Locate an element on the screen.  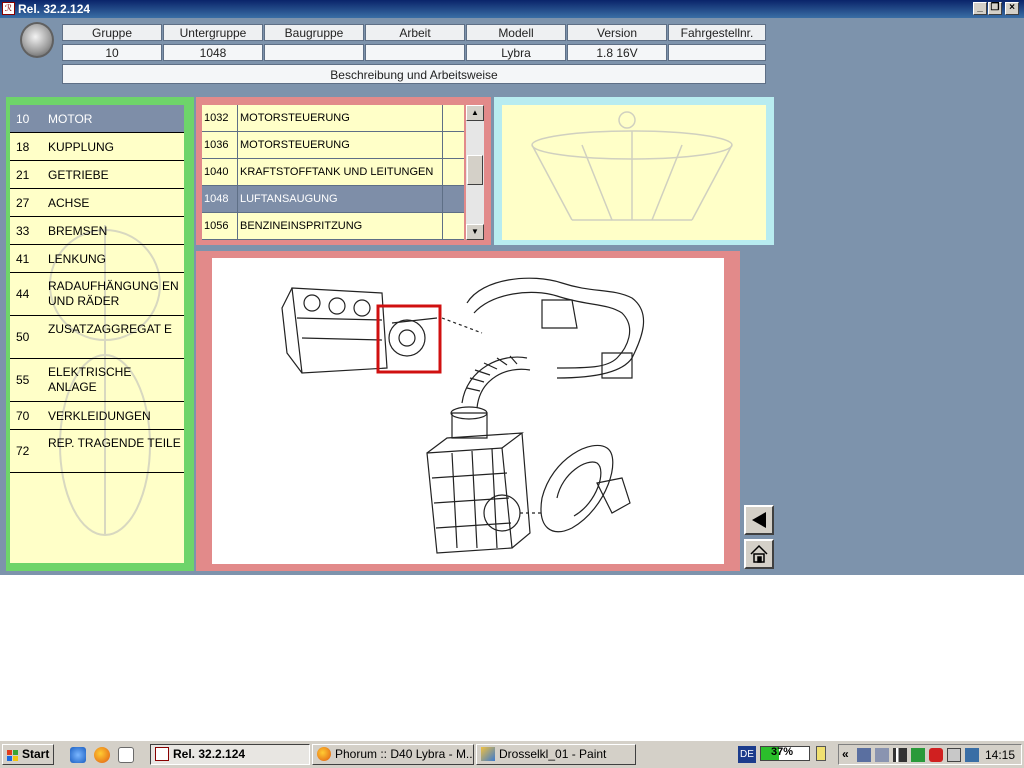
arrow-up-icon: ▲ is located at coordinates (475, 113).